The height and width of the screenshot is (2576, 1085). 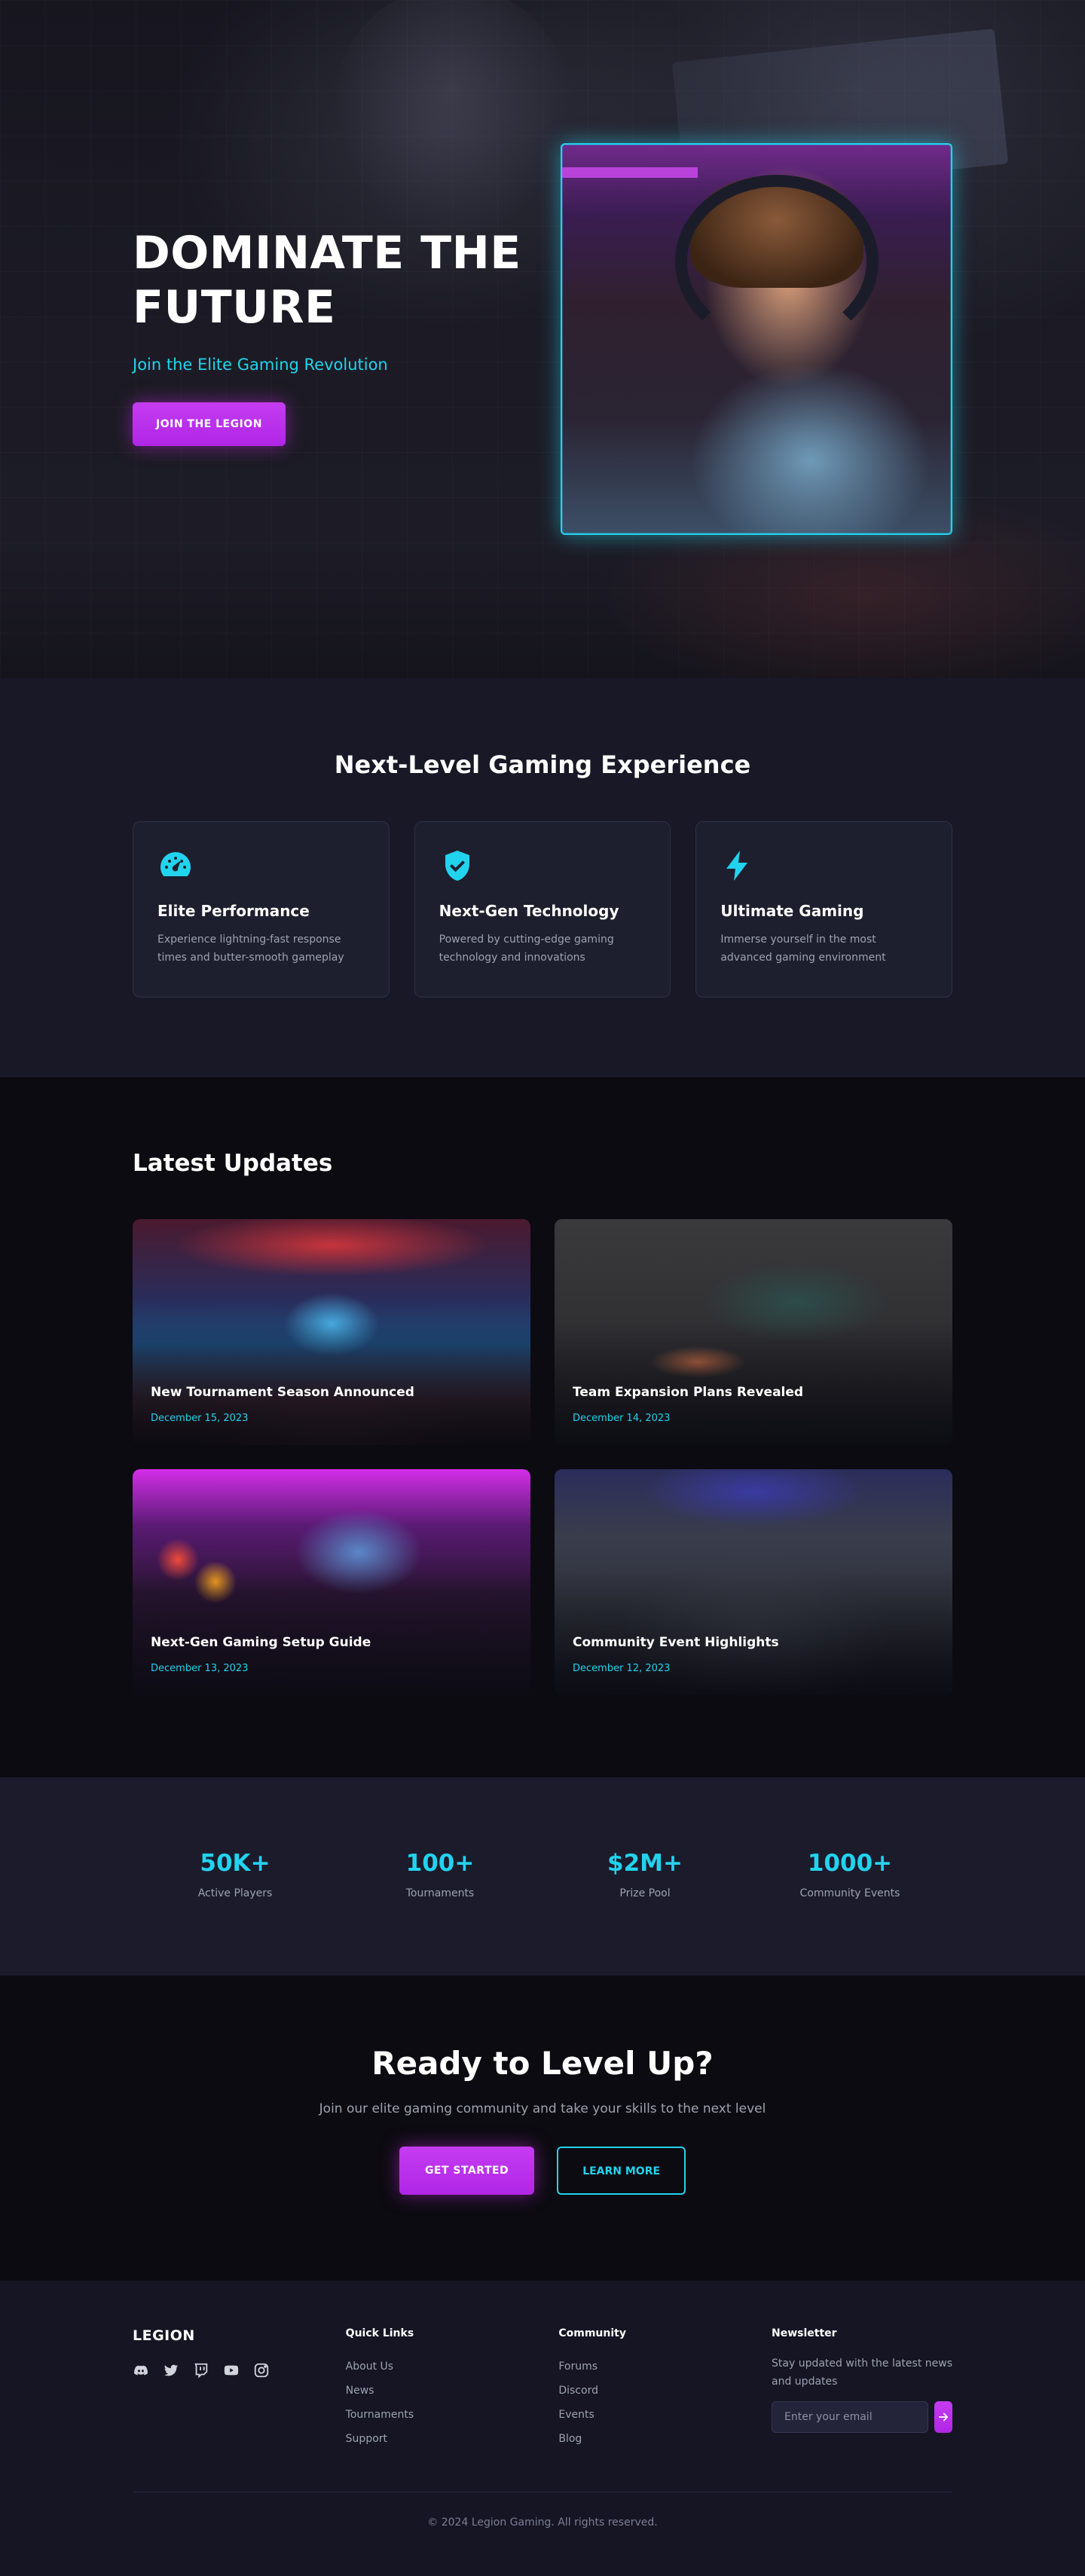 I want to click on learn-more-button: LEARN MORE, so click(x=621, y=2171).